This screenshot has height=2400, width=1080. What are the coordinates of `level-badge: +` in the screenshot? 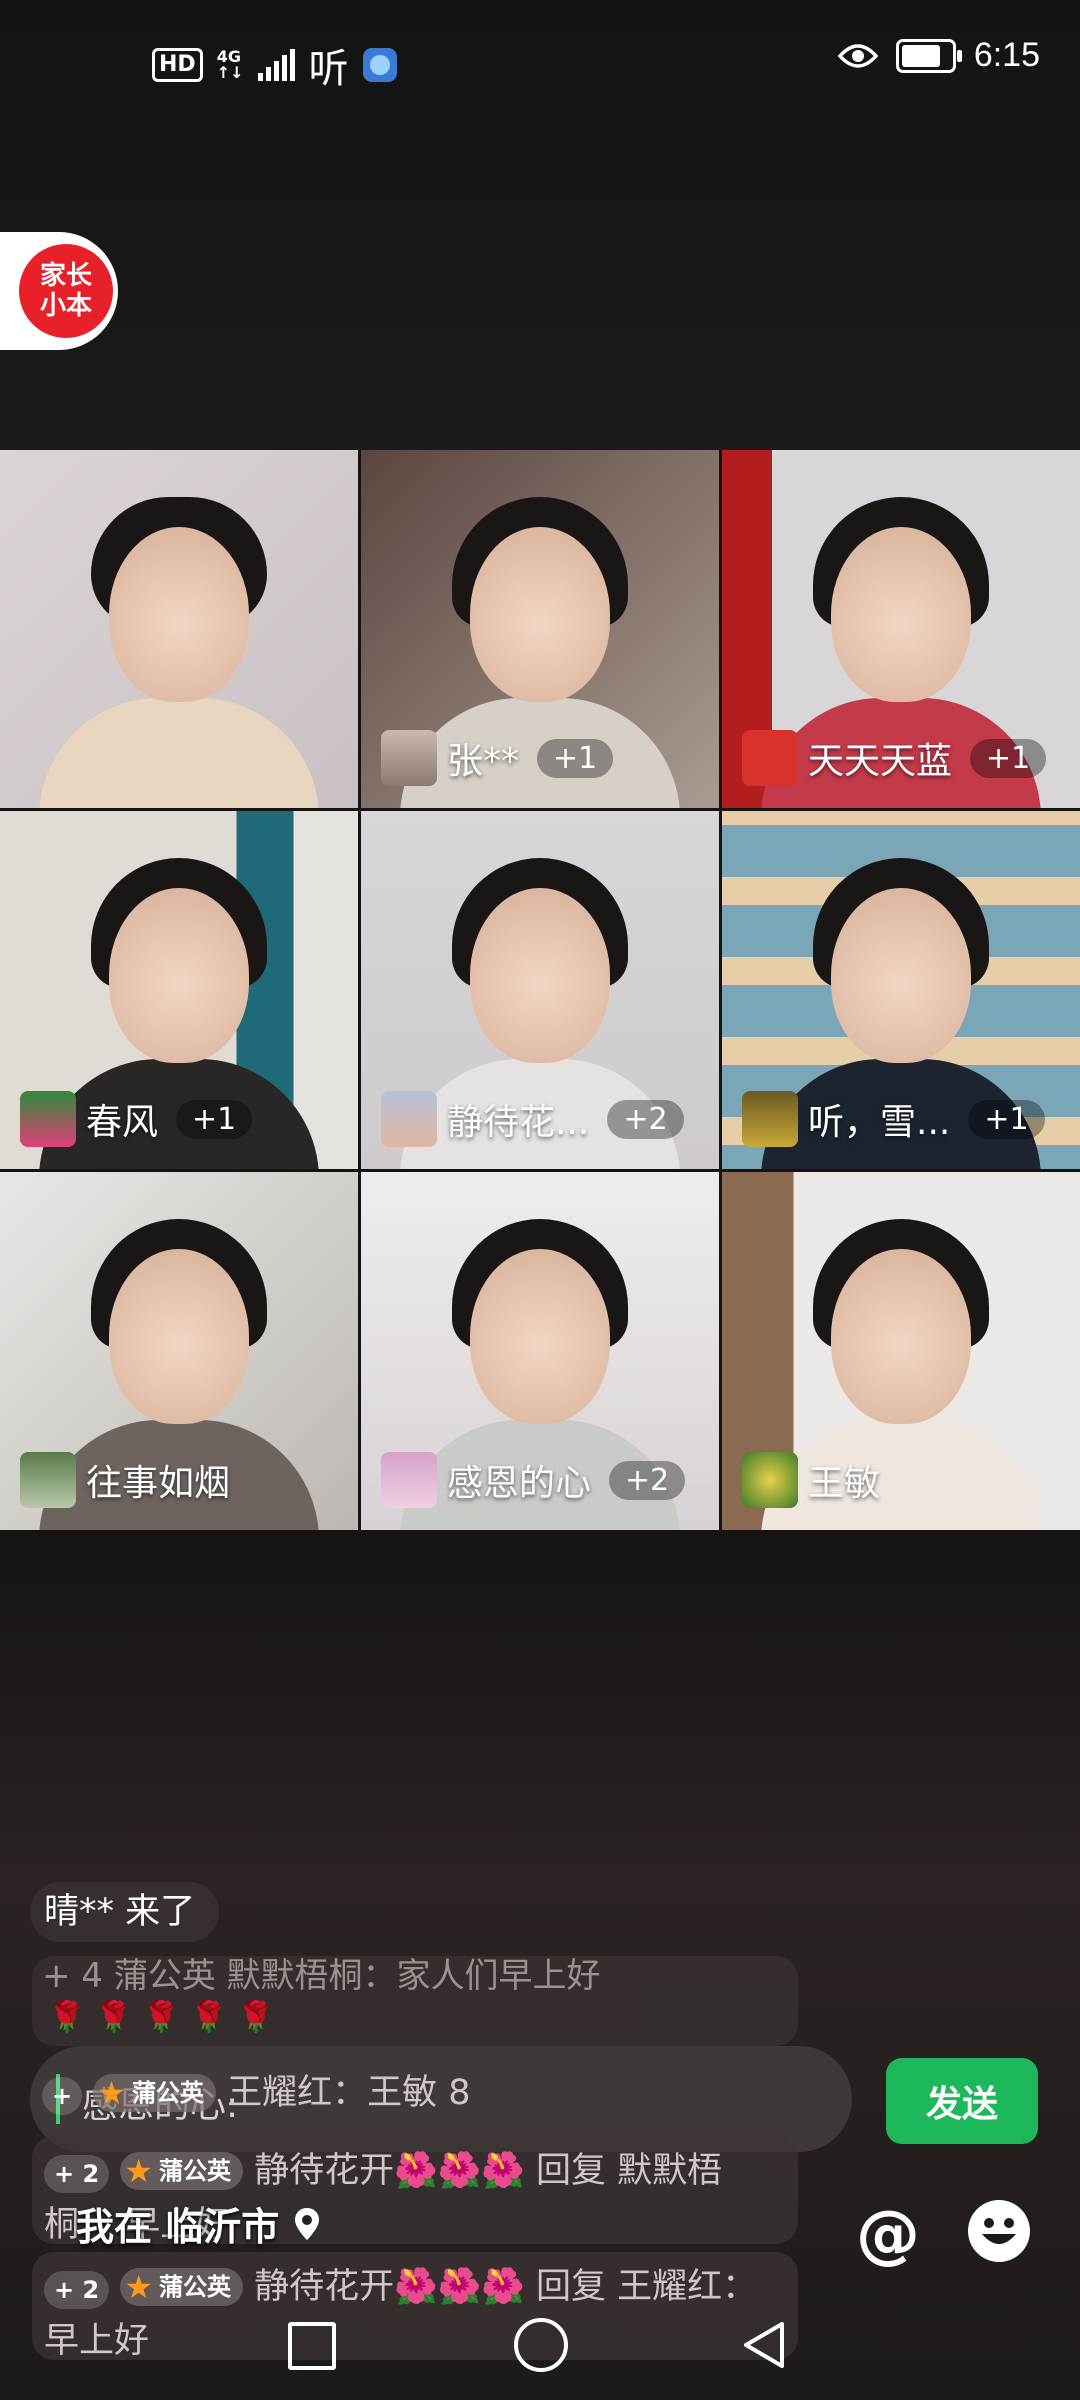 It's located at (62, 2096).